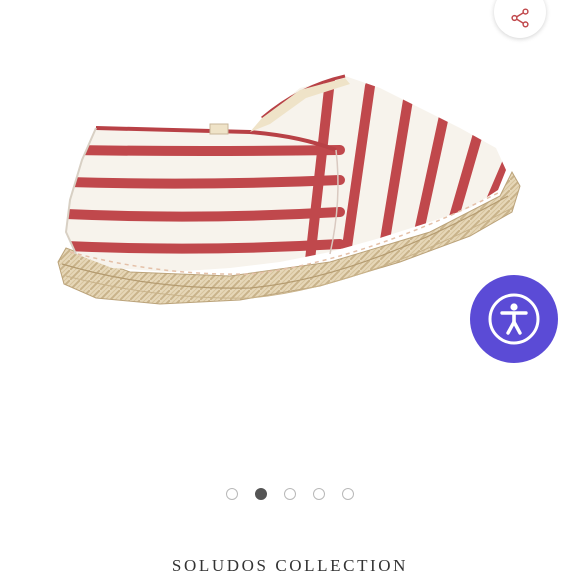 The height and width of the screenshot is (580, 580). Describe the element at coordinates (290, 565) in the screenshot. I see `collection-label: SOLUDOS COLLECTION` at that location.